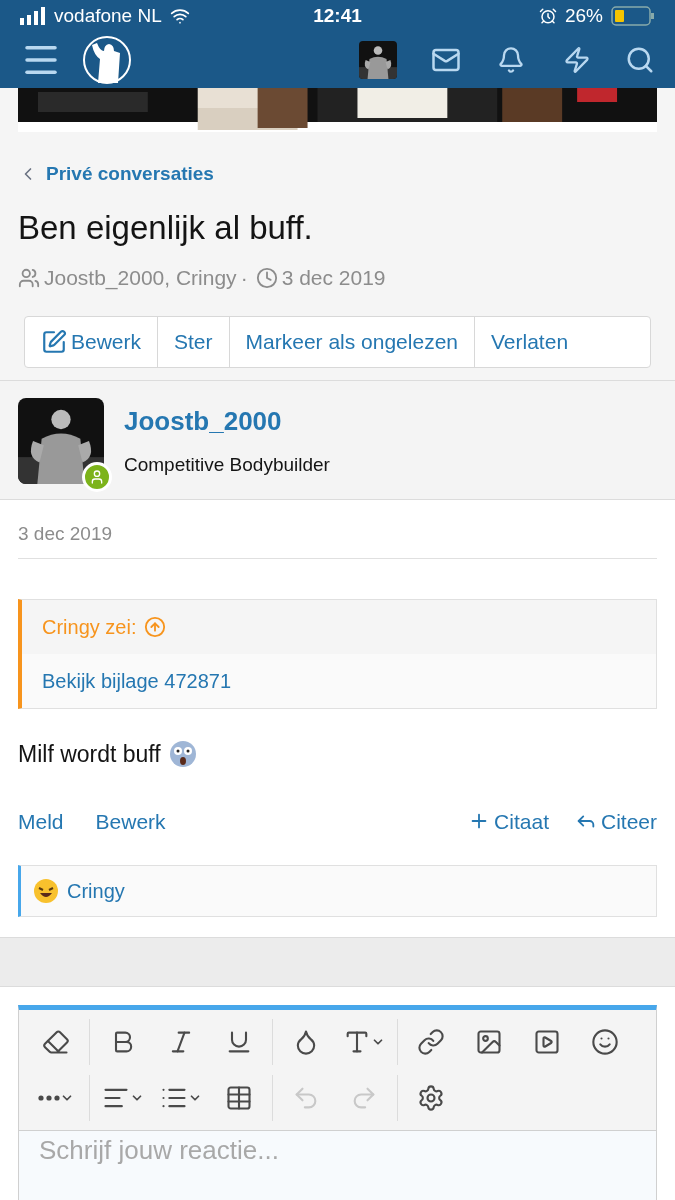  I want to click on eraser-icon, so click(56, 1042).